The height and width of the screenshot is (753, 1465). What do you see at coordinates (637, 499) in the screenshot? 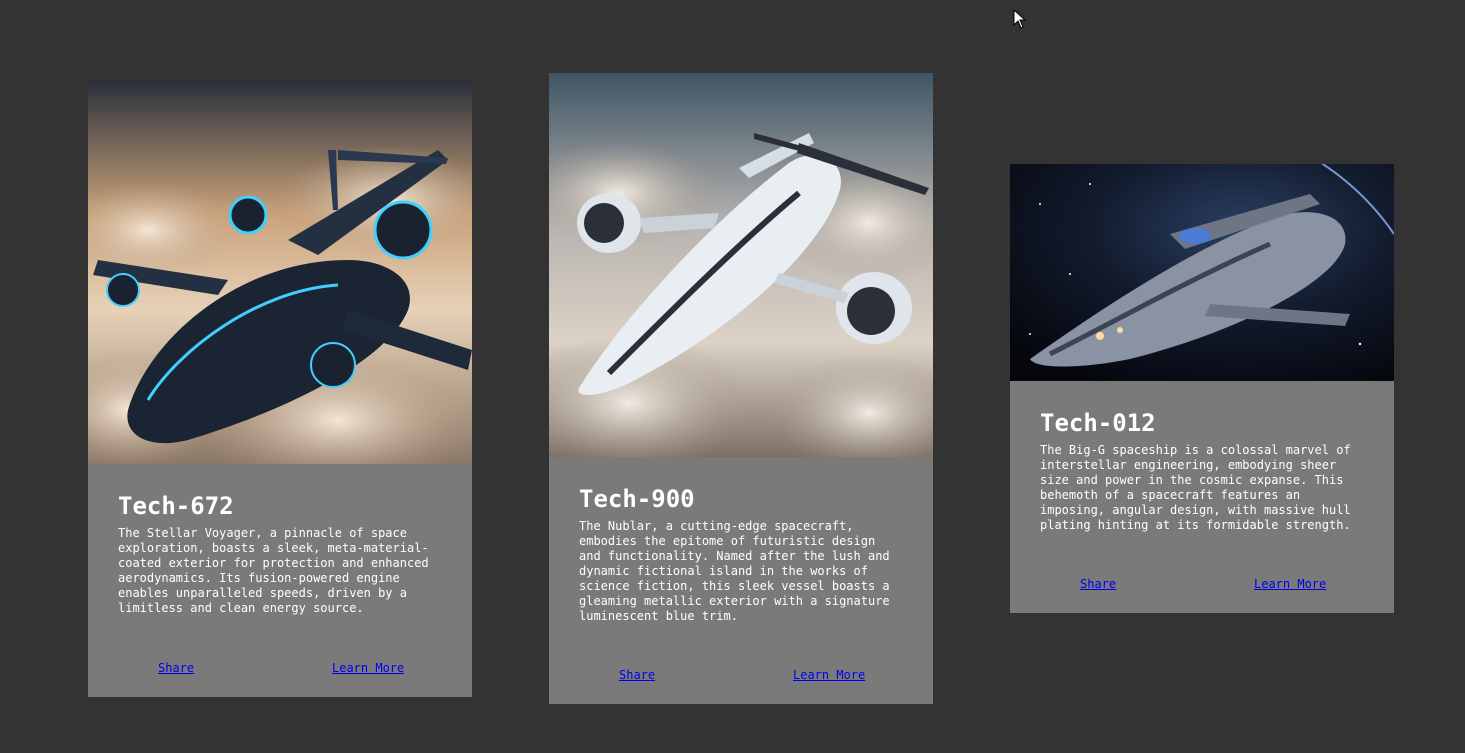
I see `card-title: Tech-900` at bounding box center [637, 499].